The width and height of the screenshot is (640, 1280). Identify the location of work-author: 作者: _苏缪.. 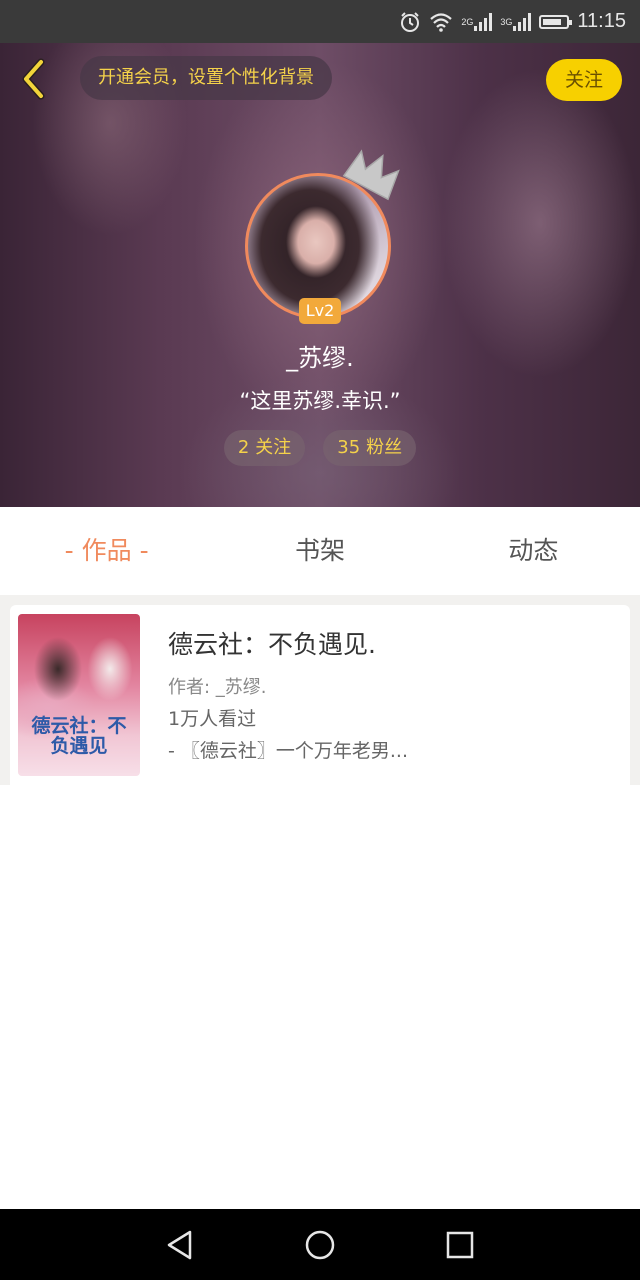
(217, 687).